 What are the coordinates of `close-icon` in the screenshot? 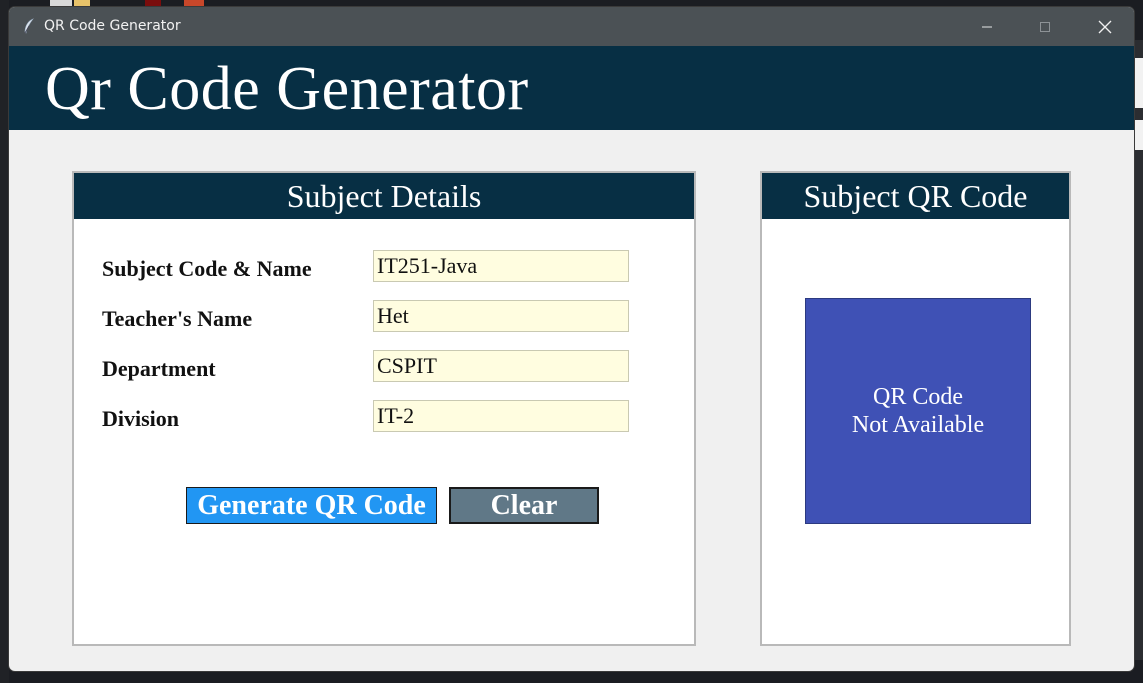 It's located at (1105, 26).